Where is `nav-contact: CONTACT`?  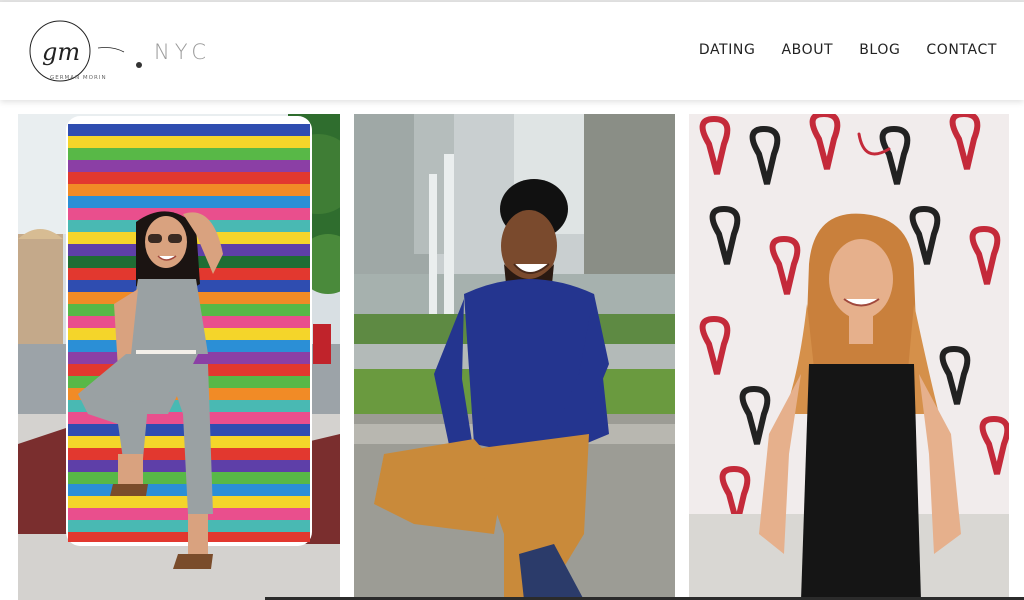 nav-contact: CONTACT is located at coordinates (961, 50).